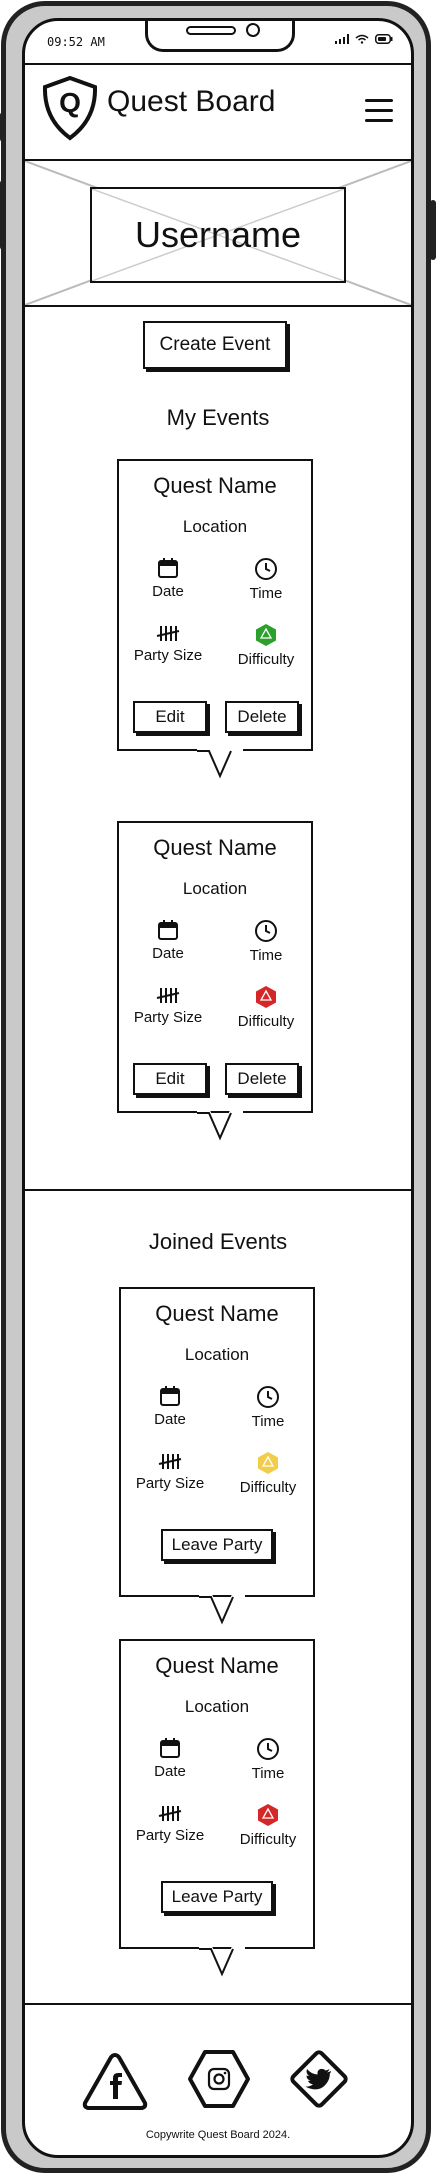 Image resolution: width=436 pixels, height=2178 pixels. Describe the element at coordinates (215, 345) in the screenshot. I see `create-event-button: Create Event` at that location.